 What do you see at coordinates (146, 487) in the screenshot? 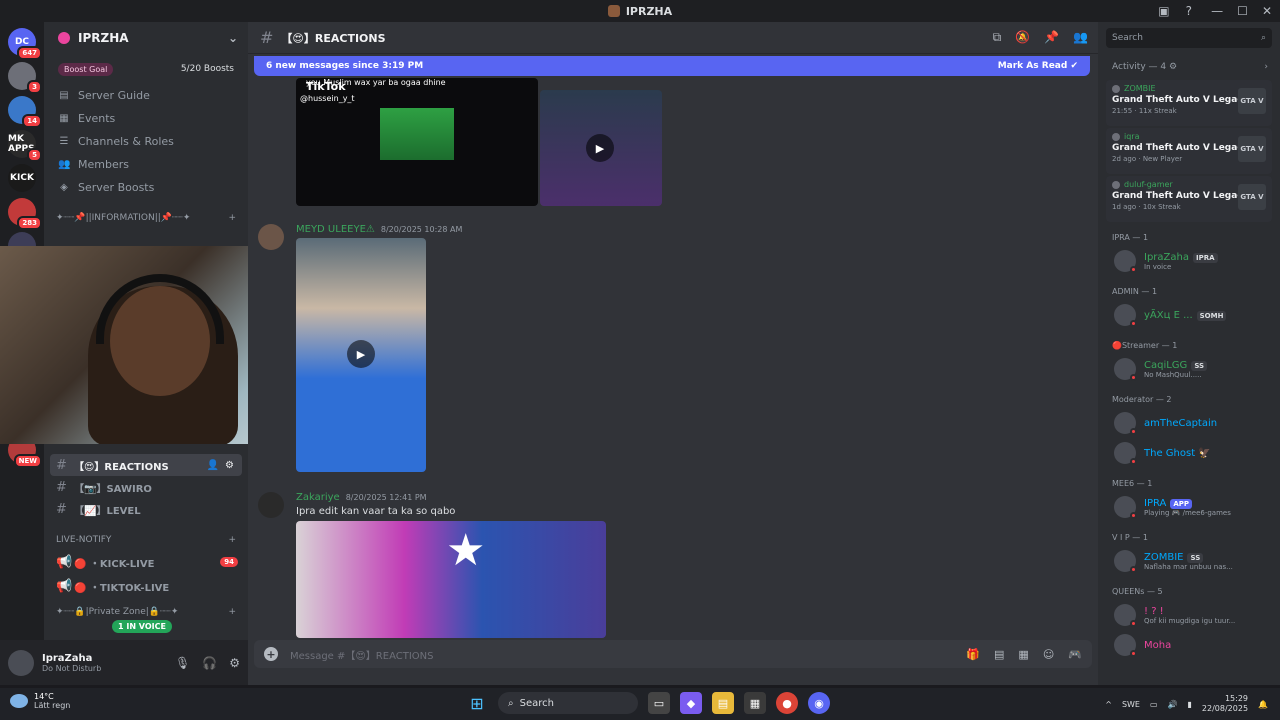
I see `channel-item: # 【📷】SAWIRO` at bounding box center [146, 487].